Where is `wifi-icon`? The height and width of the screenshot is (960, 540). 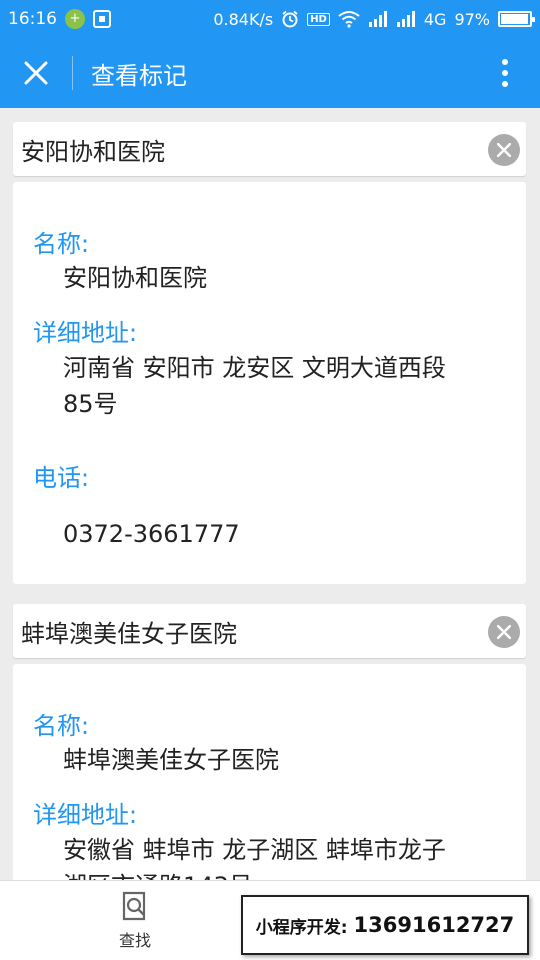 wifi-icon is located at coordinates (349, 19).